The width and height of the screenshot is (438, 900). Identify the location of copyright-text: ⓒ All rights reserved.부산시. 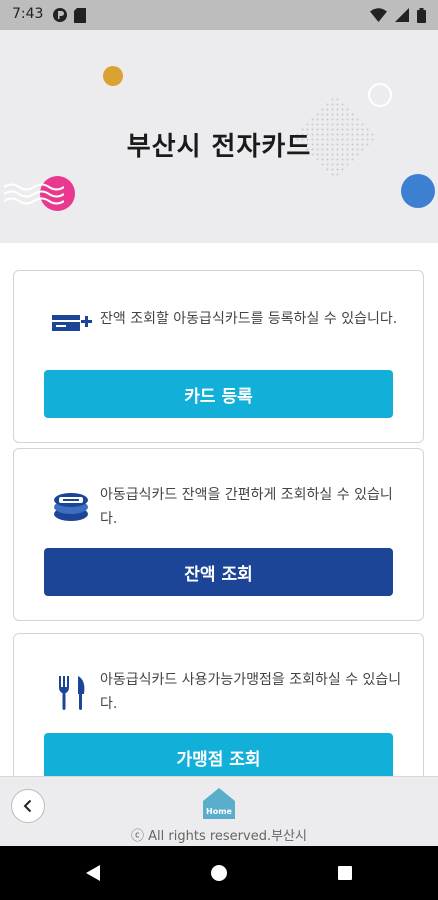
(219, 836).